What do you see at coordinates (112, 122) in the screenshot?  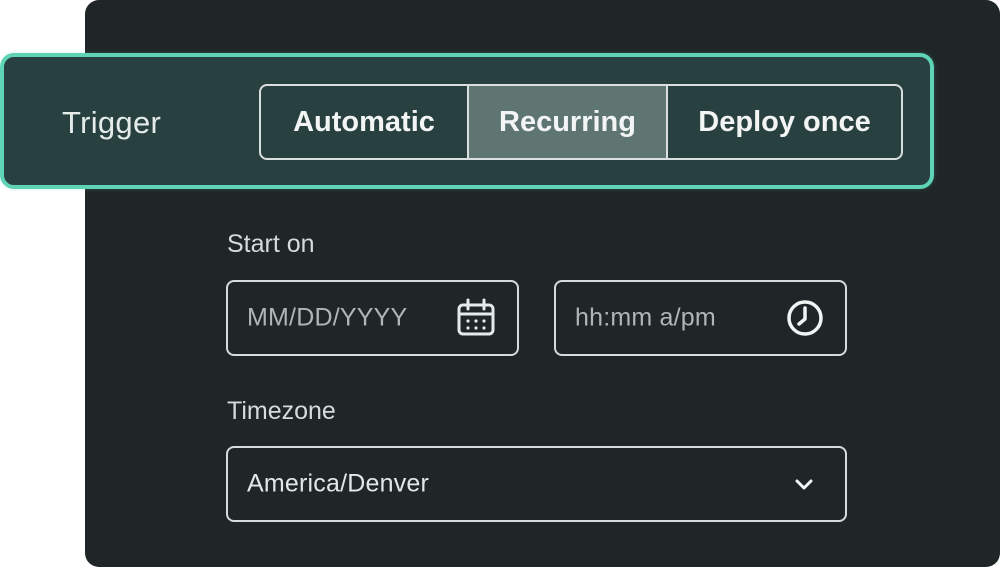 I see `trigger-label: Trigger` at bounding box center [112, 122].